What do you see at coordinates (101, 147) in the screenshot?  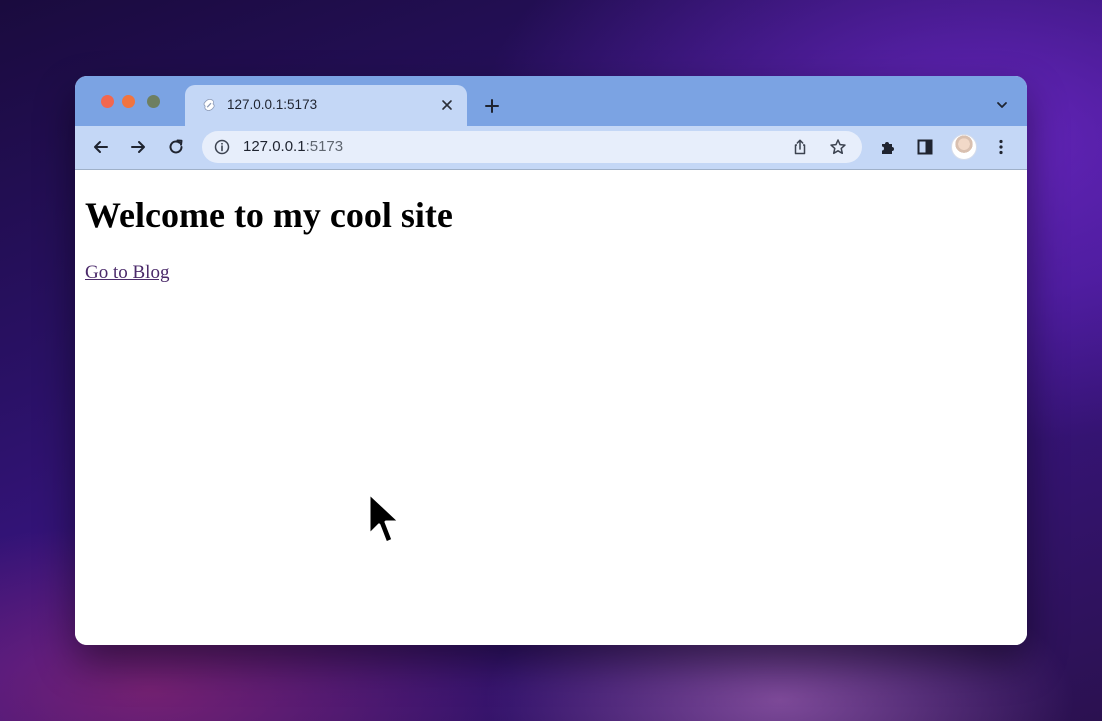 I see `back-arrow-icon` at bounding box center [101, 147].